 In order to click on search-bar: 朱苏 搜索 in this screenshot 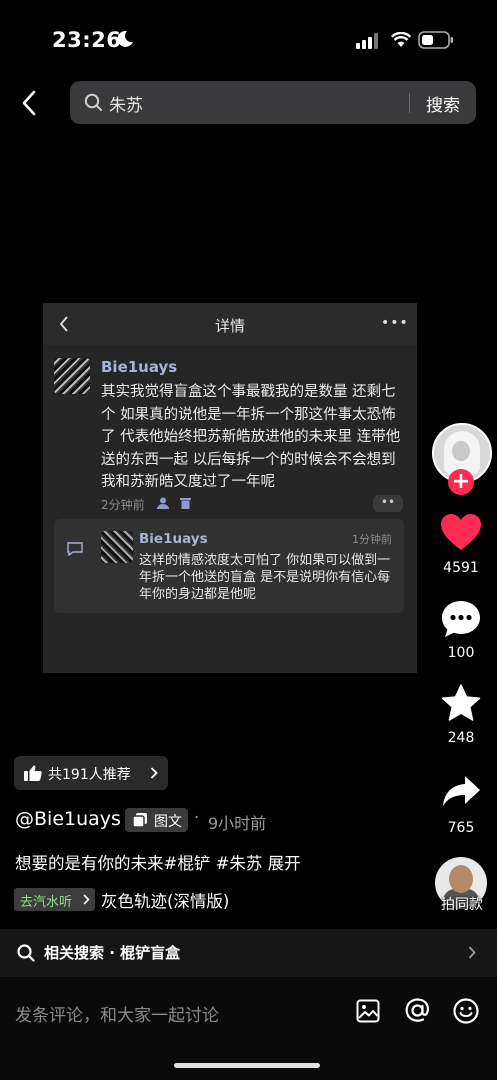, I will do `click(273, 102)`.